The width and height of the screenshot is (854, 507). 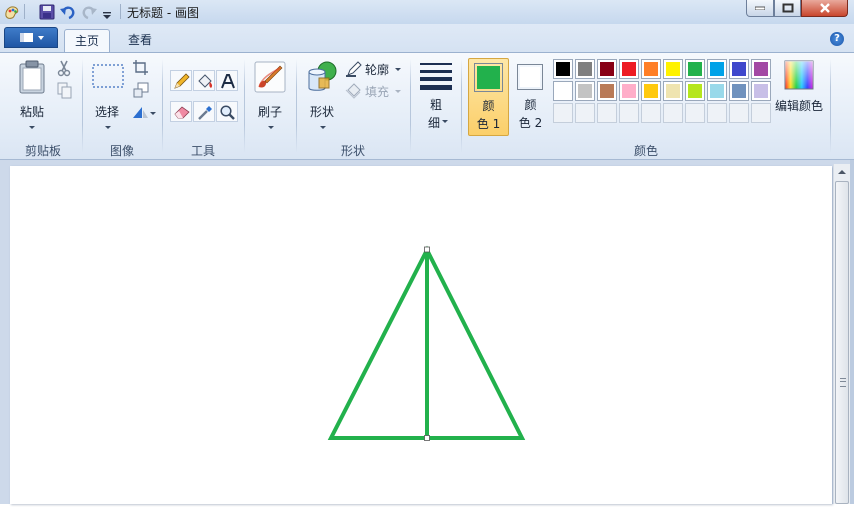 I want to click on outline-pen-icon, so click(x=354, y=69).